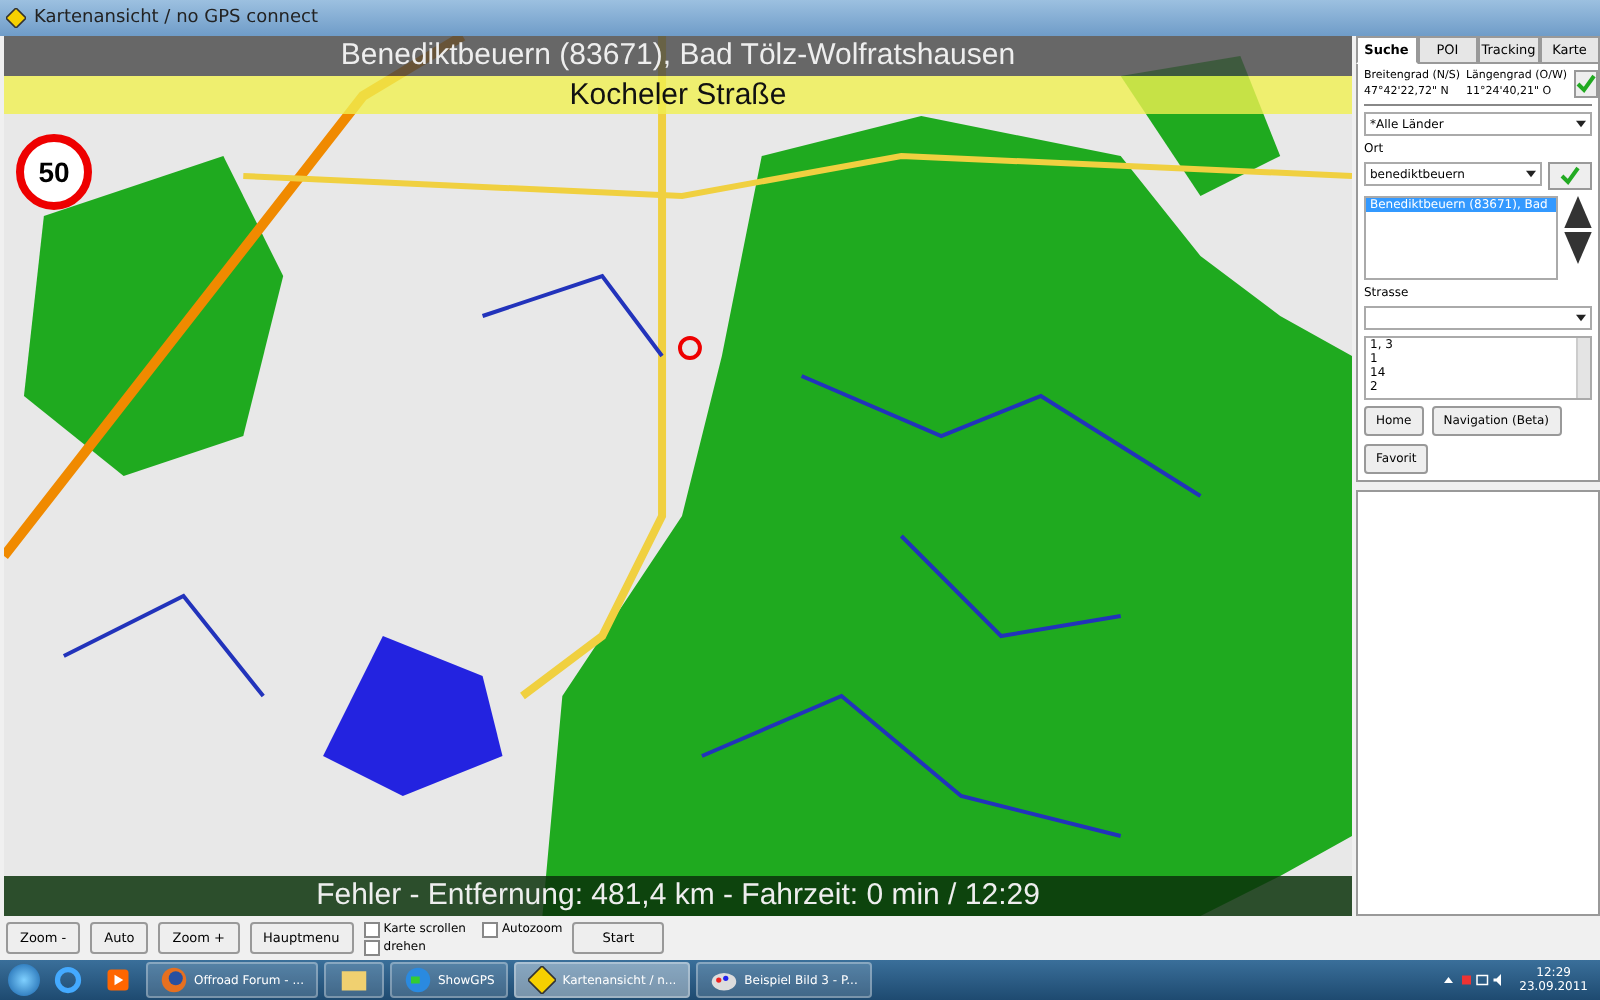 The image size is (1600, 1000). Describe the element at coordinates (24, 980) in the screenshot. I see `start-orb-icon` at that location.